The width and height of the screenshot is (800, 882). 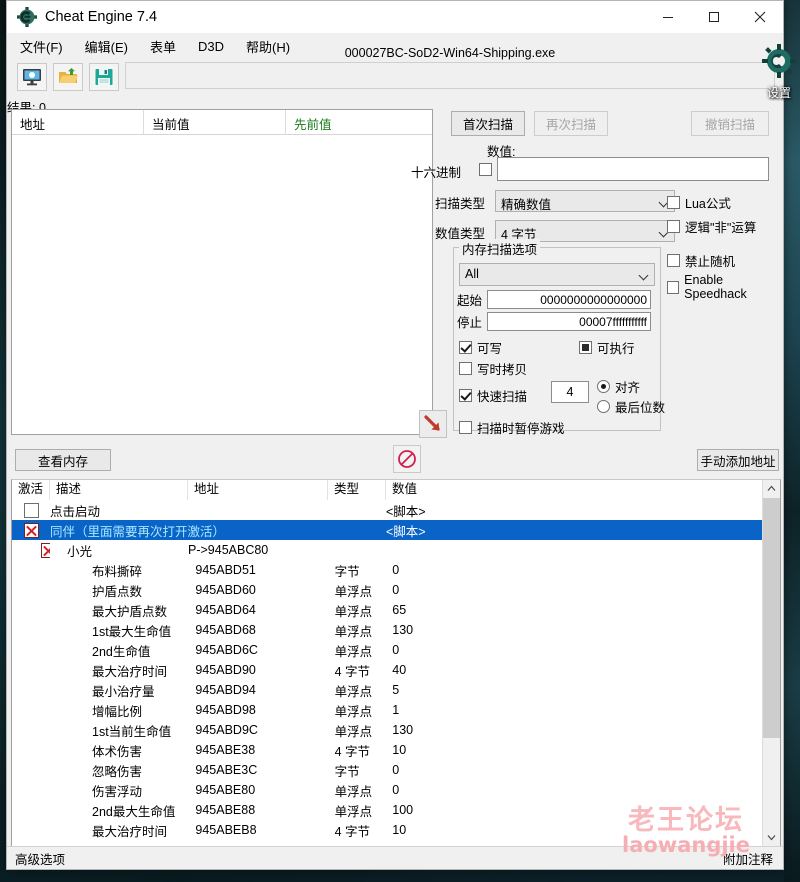 What do you see at coordinates (106, 46) in the screenshot?
I see `menu-edit: 编辑(E)` at bounding box center [106, 46].